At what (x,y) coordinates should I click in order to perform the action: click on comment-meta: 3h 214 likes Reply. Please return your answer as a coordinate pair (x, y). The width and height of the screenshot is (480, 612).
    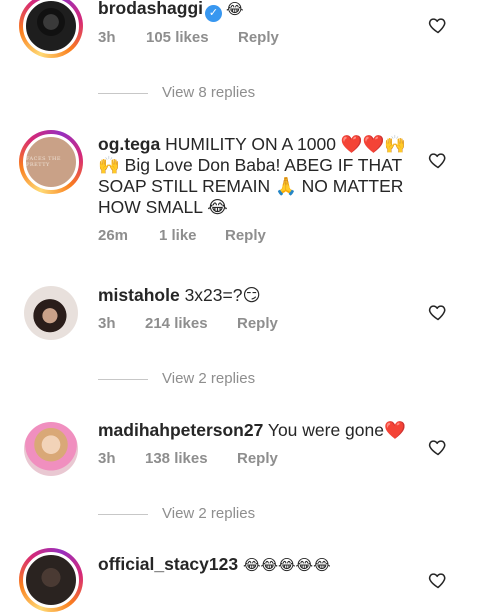
    Looking at the image, I should click on (188, 323).